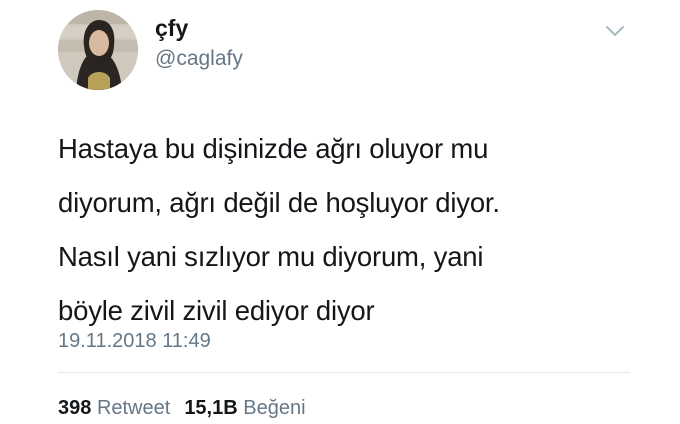 Image resolution: width=680 pixels, height=424 pixels. What do you see at coordinates (199, 59) in the screenshot?
I see `user-handle: @caglafy` at bounding box center [199, 59].